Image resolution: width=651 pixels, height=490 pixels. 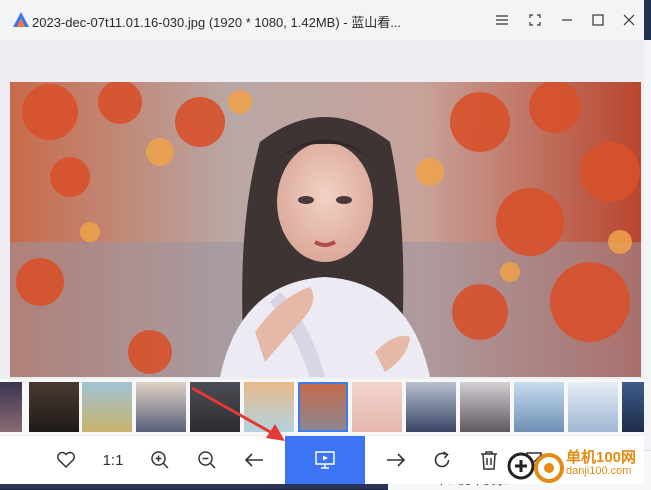 What do you see at coordinates (599, 471) in the screenshot?
I see `watermark-url: danji100.com` at bounding box center [599, 471].